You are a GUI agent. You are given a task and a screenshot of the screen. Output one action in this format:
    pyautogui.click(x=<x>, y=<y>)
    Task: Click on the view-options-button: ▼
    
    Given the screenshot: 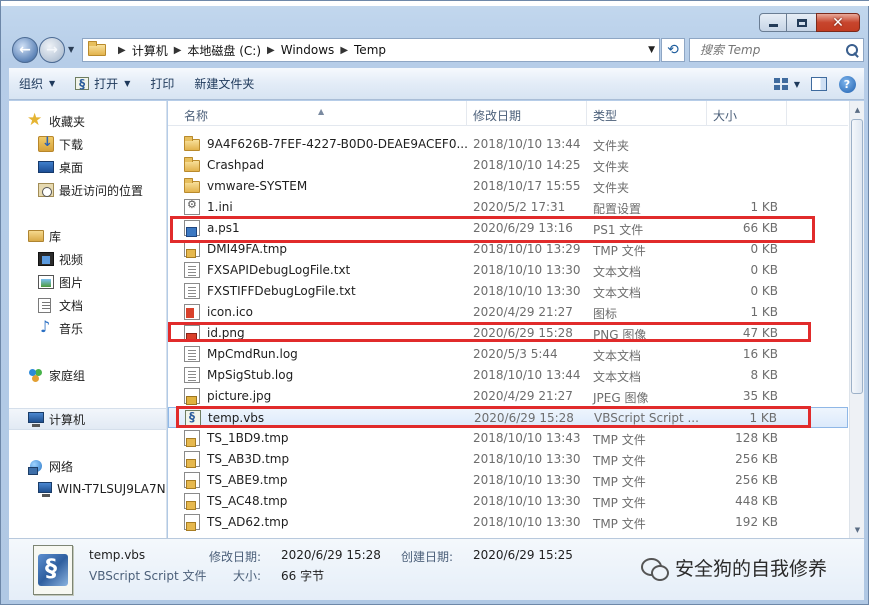 What is the action you would take?
    pyautogui.click(x=797, y=84)
    